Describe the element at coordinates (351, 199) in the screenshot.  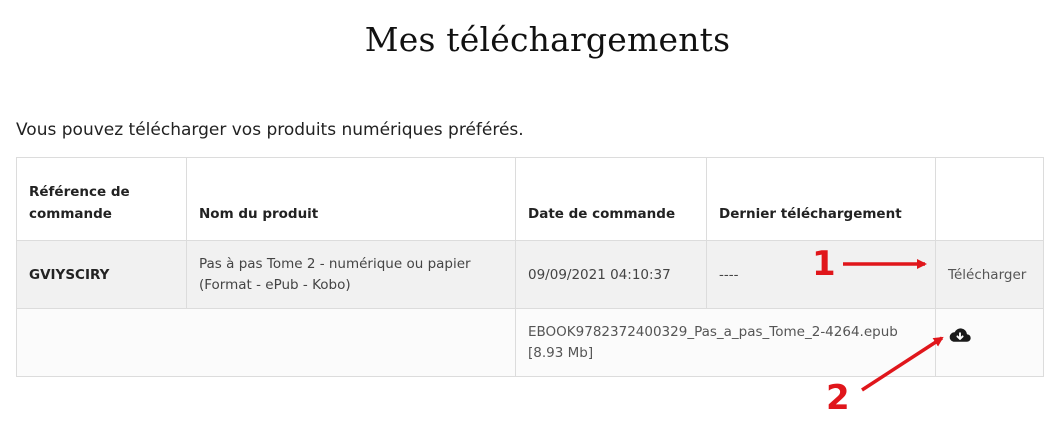
I see `header-product: Nom du produit` at that location.